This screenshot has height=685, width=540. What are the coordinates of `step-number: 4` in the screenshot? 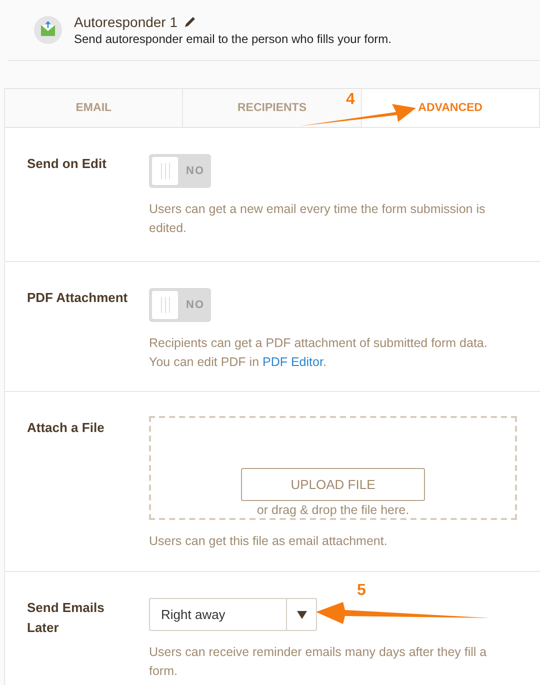 It's located at (350, 100).